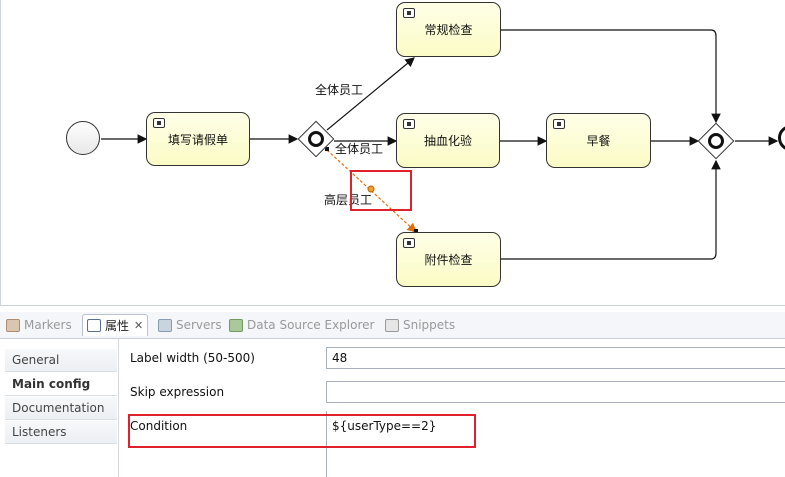  I want to click on tab-label: Data Source Explorer, so click(311, 325).